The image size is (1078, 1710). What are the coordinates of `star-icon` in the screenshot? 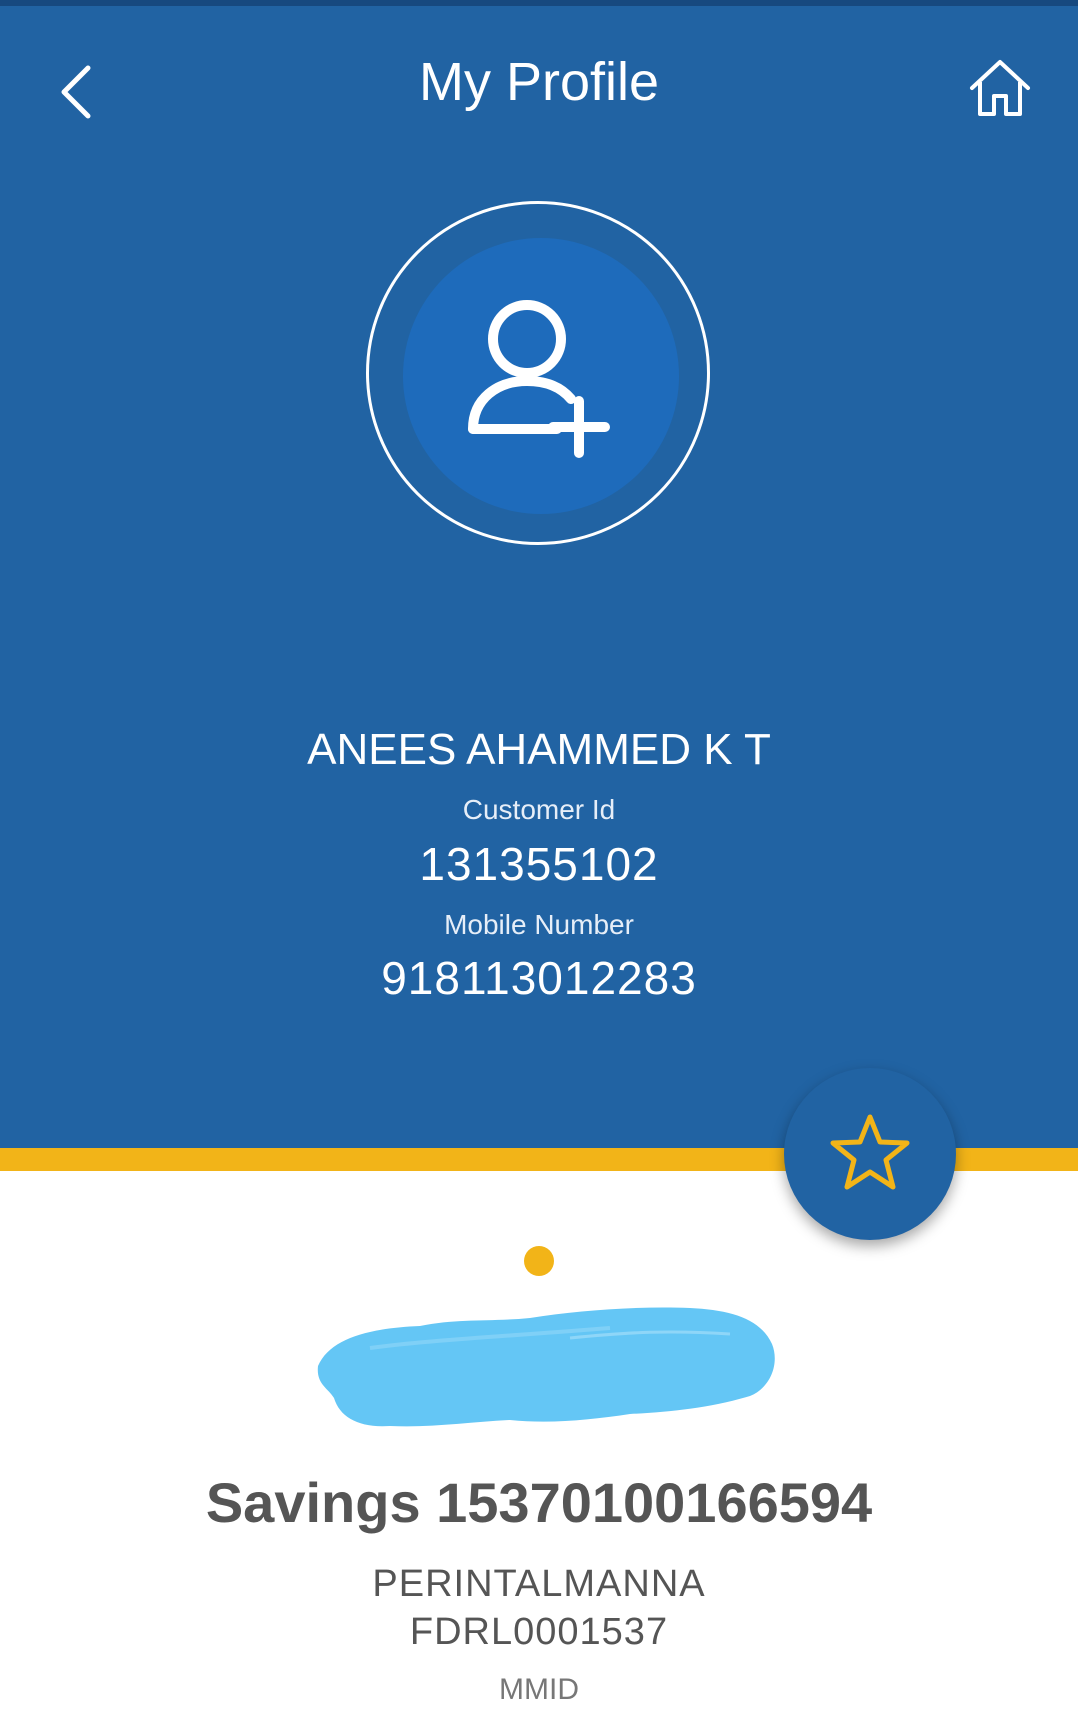 It's located at (870, 1154).